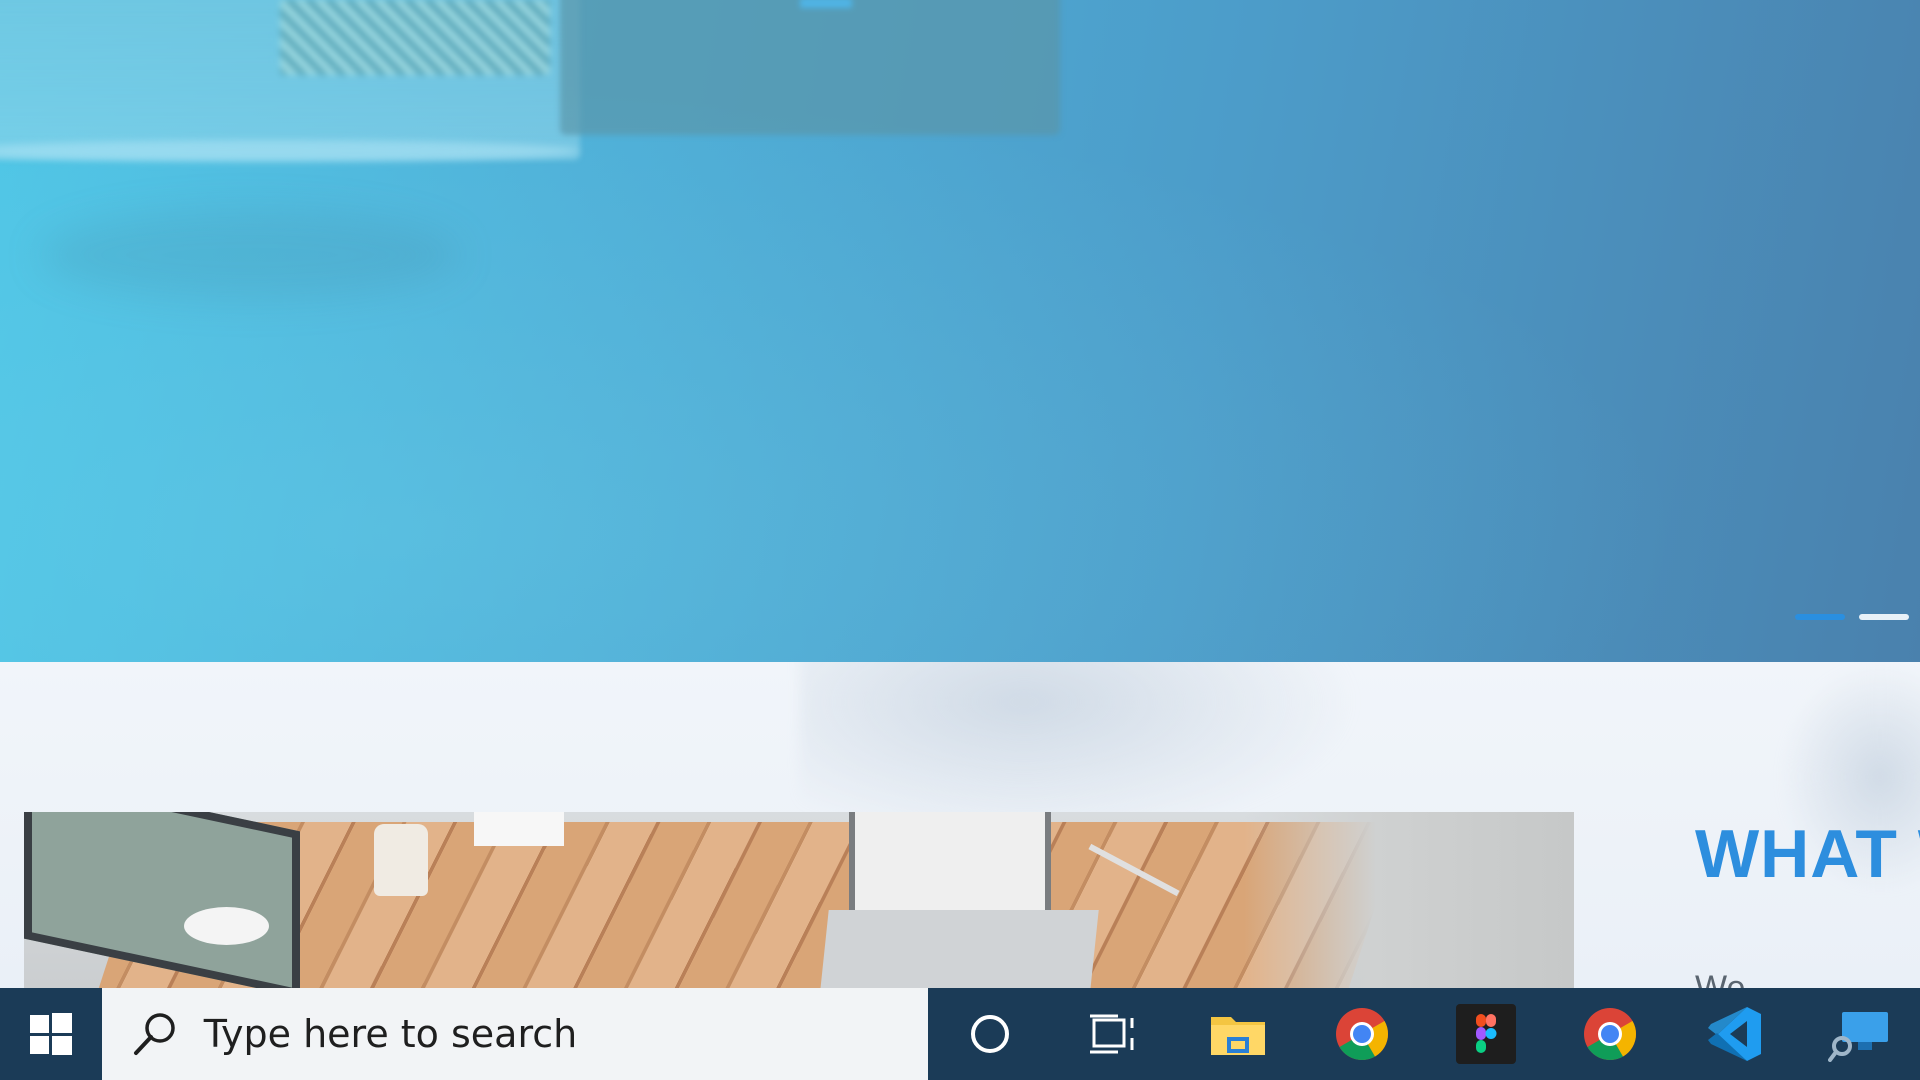 This screenshot has width=1920, height=1080. I want to click on desk-workspace-photo, so click(799, 902).